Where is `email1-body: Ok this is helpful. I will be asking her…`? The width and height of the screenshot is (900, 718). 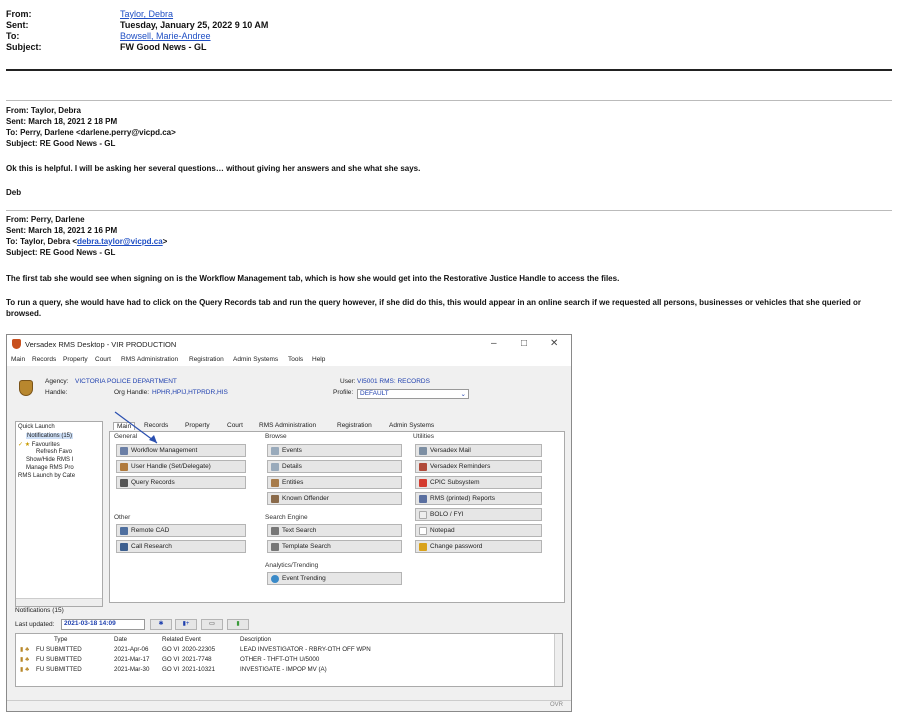 email1-body: Ok this is helpful. I will be asking her… is located at coordinates (213, 168).